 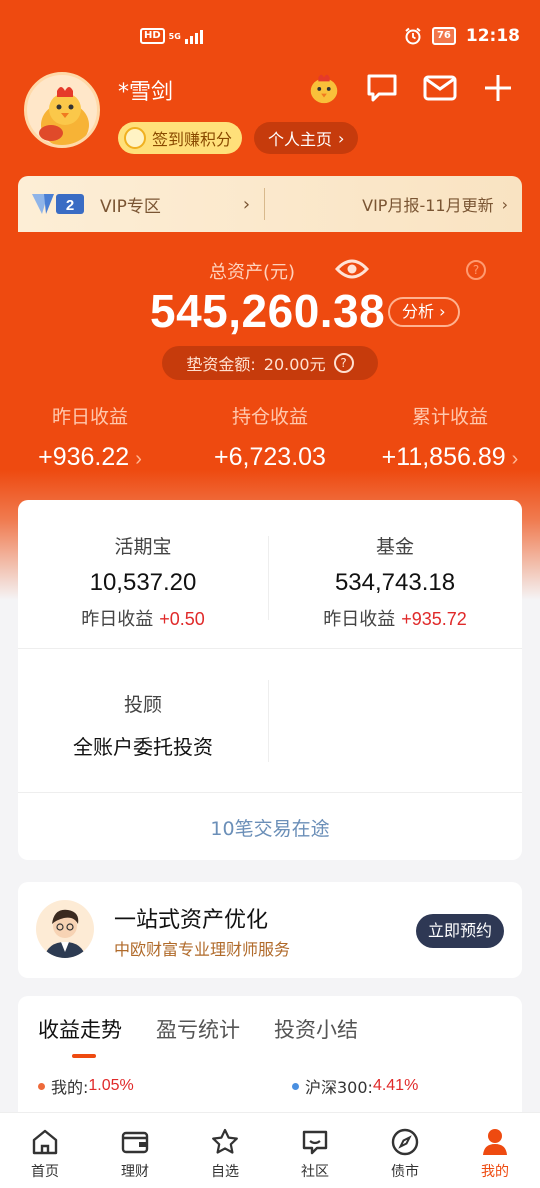 I want to click on eye-icon, so click(x=352, y=269).